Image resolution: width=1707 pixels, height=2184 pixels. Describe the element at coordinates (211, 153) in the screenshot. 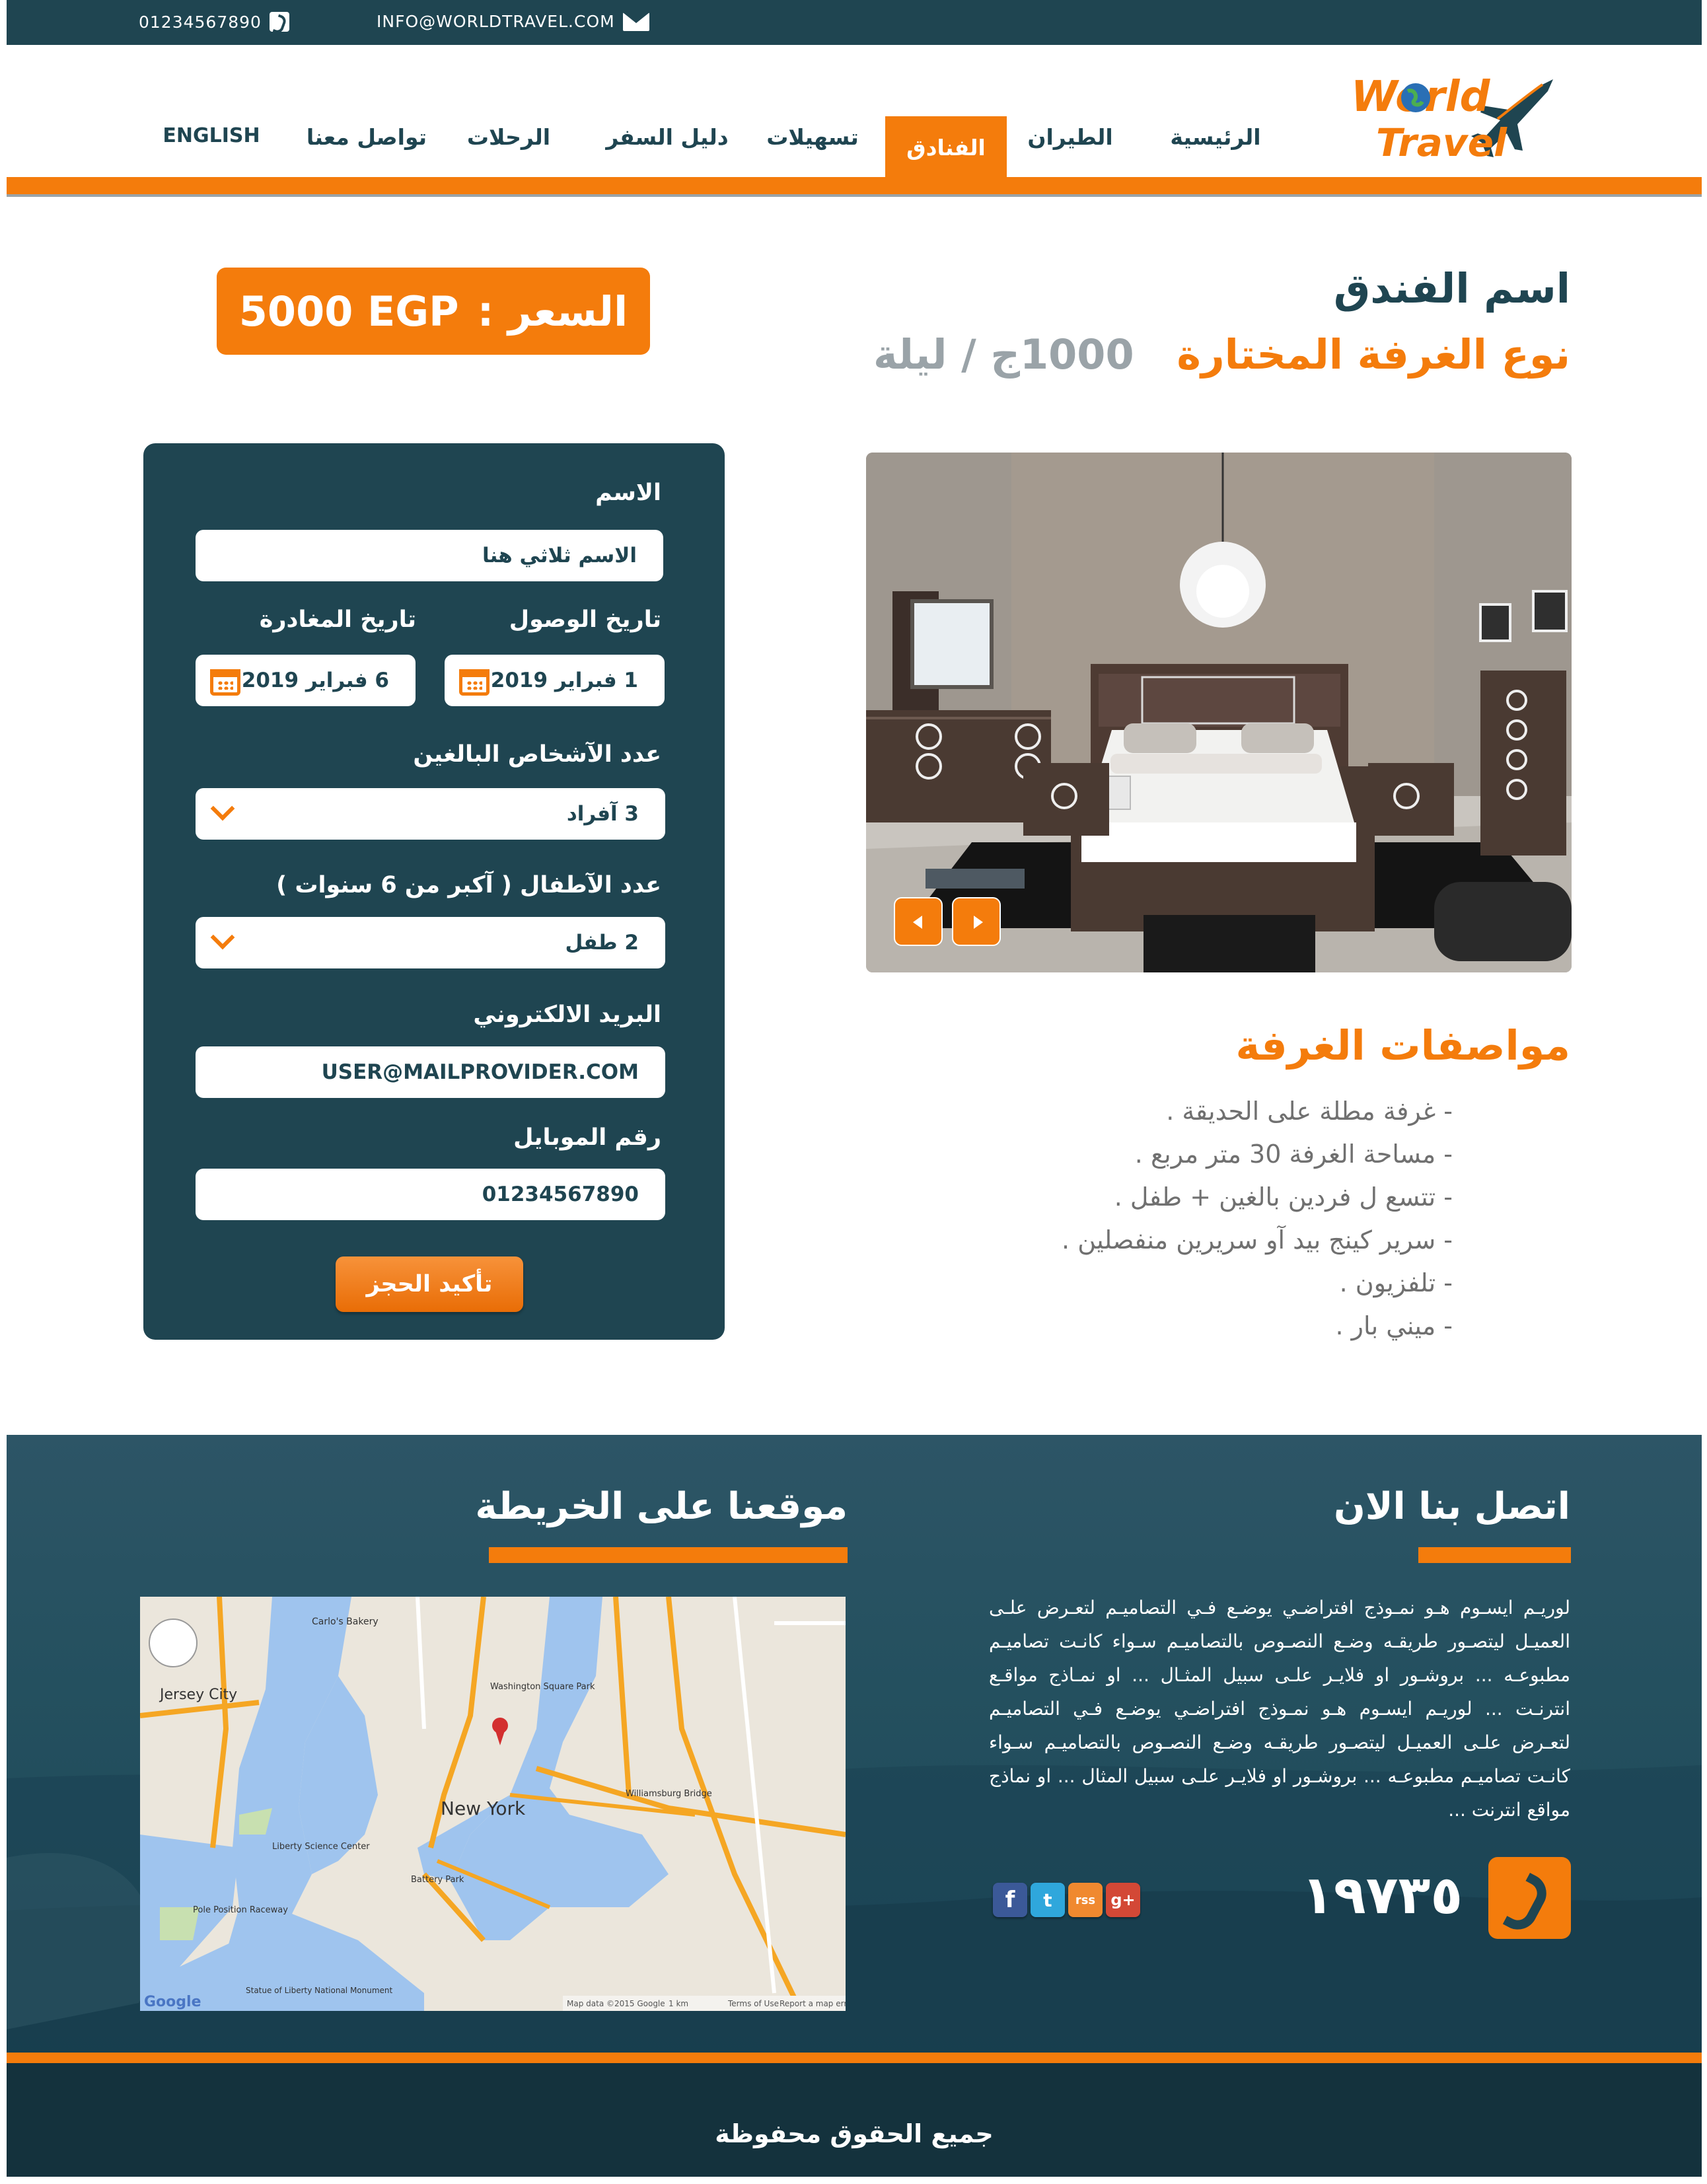

I see `nav-item-english: ENGLISH` at that location.